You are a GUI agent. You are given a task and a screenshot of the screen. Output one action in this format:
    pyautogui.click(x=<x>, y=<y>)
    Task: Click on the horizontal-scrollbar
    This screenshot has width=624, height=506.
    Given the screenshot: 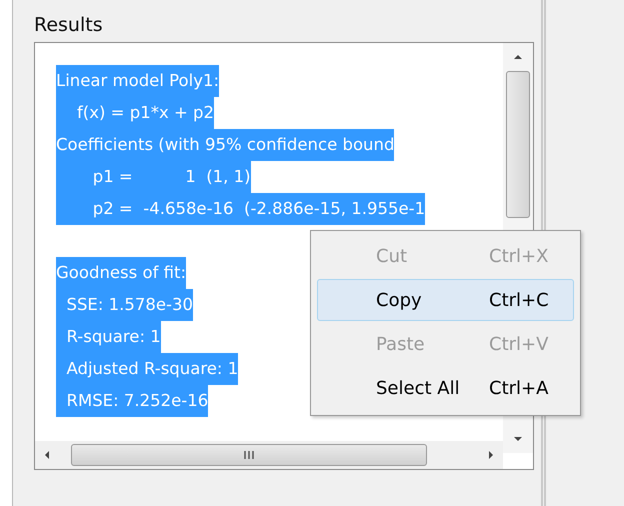 What is the action you would take?
    pyautogui.click(x=269, y=455)
    